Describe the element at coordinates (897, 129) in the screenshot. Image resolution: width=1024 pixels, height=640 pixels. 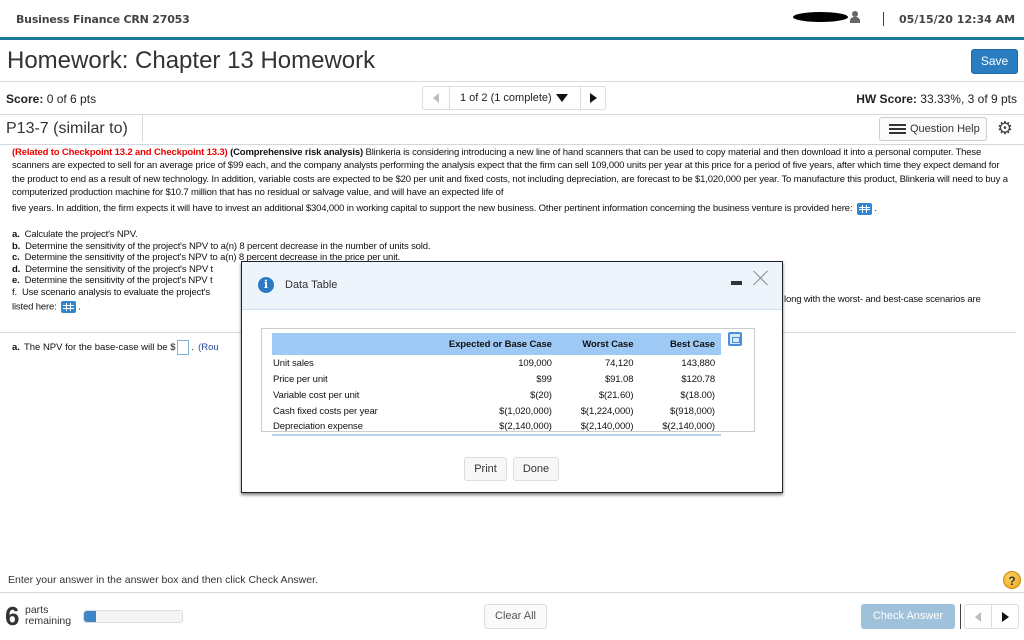
I see `list-icon` at that location.